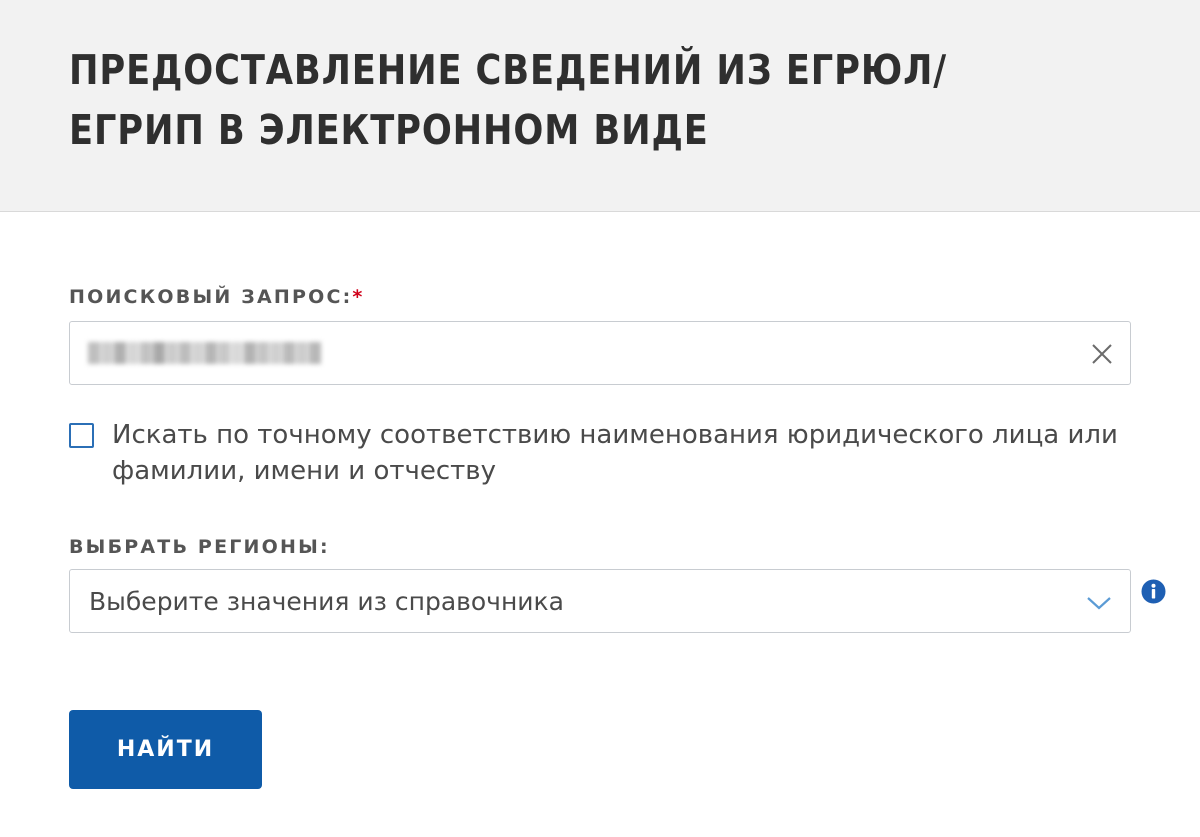 The image size is (1200, 837). Describe the element at coordinates (1102, 354) in the screenshot. I see `close-icon` at that location.